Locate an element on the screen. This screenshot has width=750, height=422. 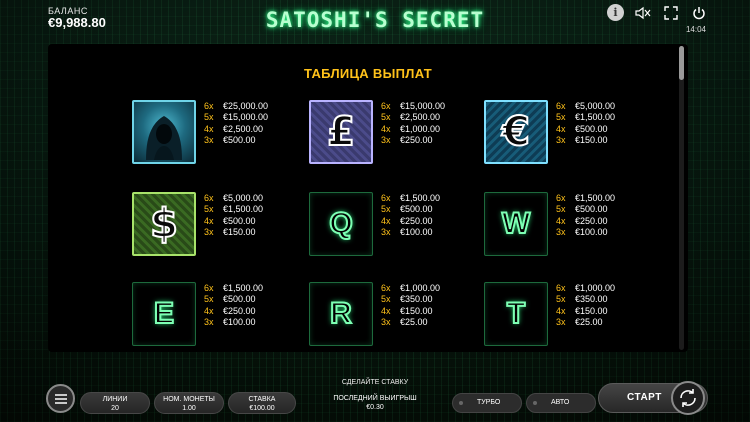
euro-symbol-icon: € is located at coordinates (516, 132).